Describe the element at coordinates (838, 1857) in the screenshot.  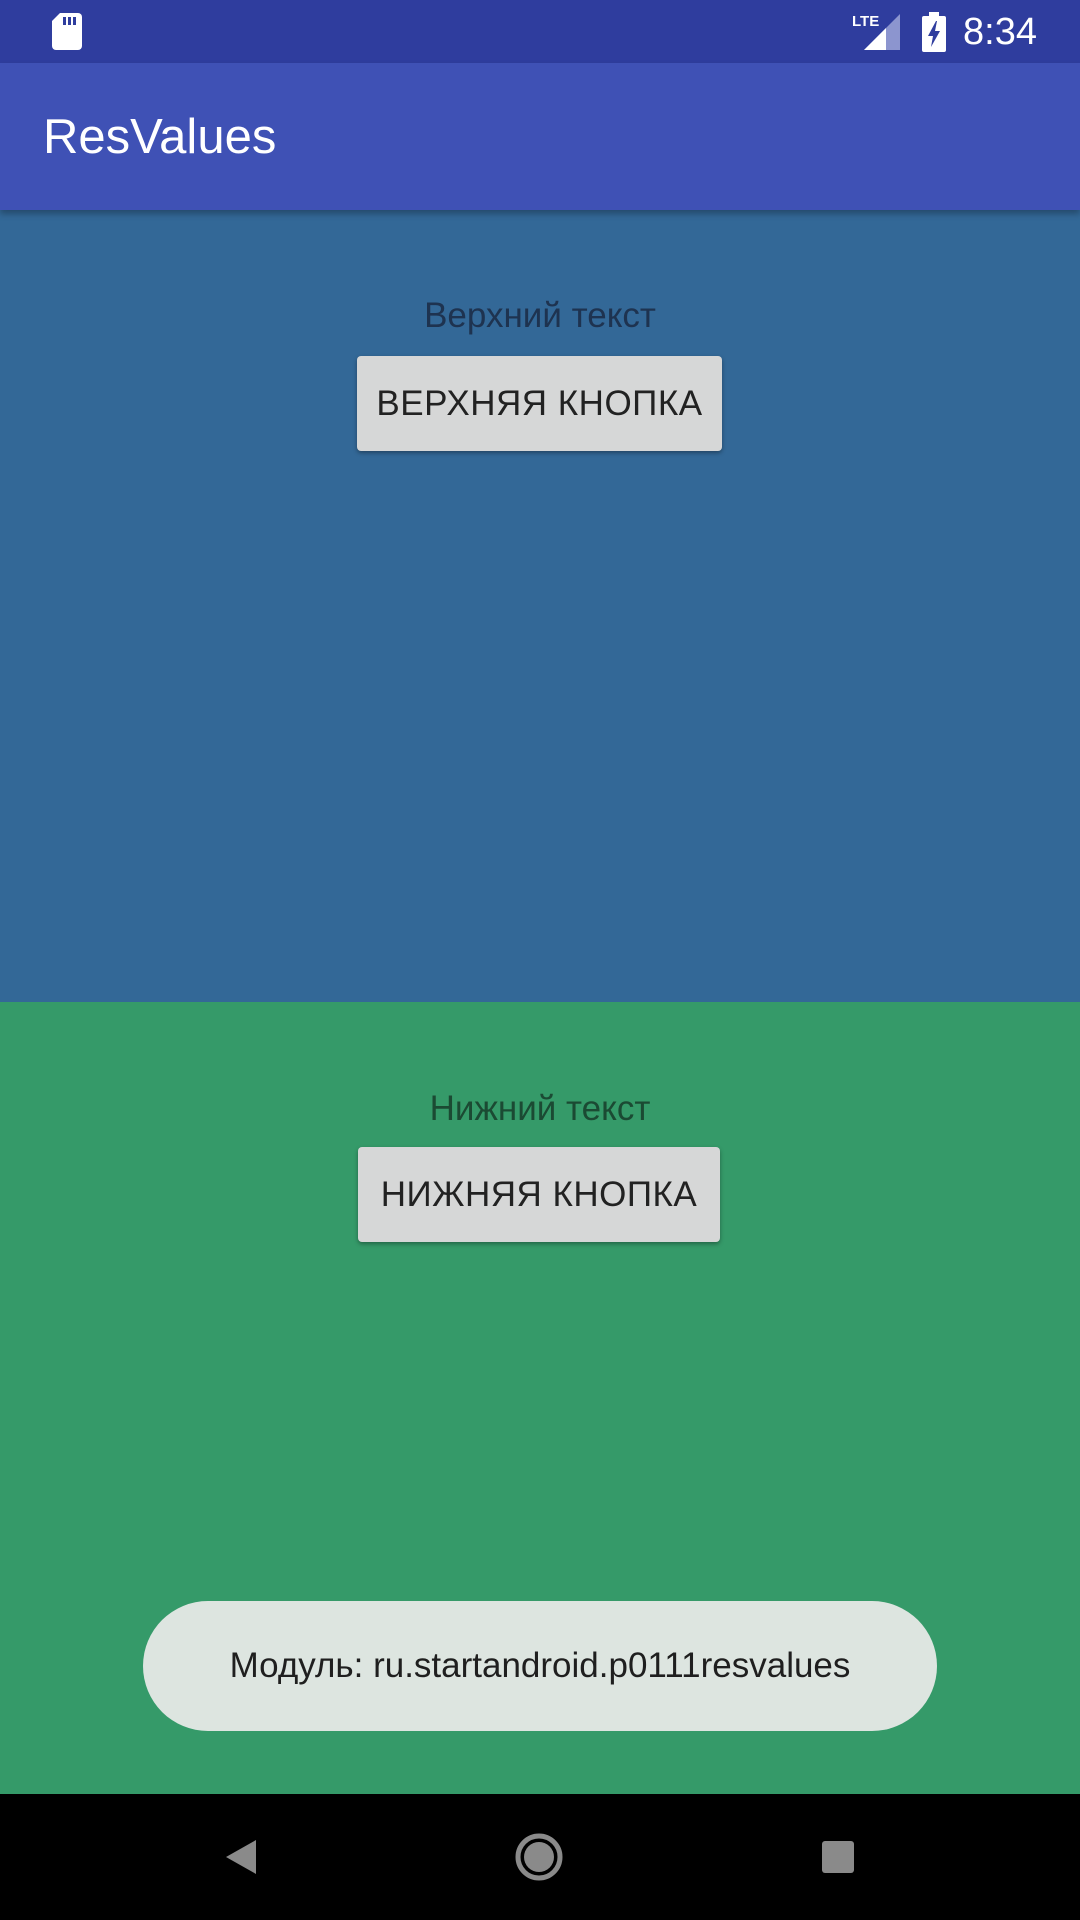
I see `recents-icon` at that location.